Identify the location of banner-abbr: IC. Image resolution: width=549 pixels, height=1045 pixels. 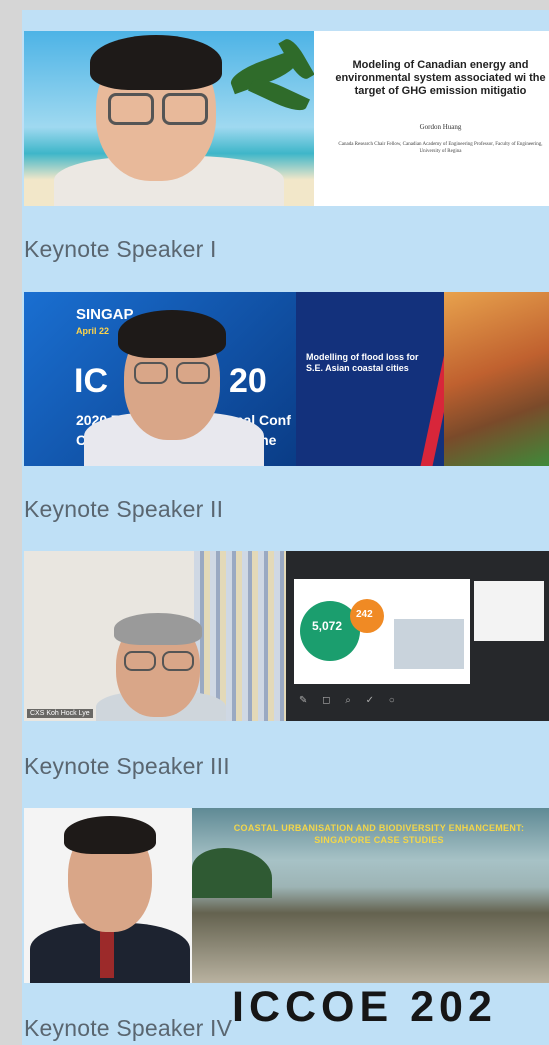
(91, 381).